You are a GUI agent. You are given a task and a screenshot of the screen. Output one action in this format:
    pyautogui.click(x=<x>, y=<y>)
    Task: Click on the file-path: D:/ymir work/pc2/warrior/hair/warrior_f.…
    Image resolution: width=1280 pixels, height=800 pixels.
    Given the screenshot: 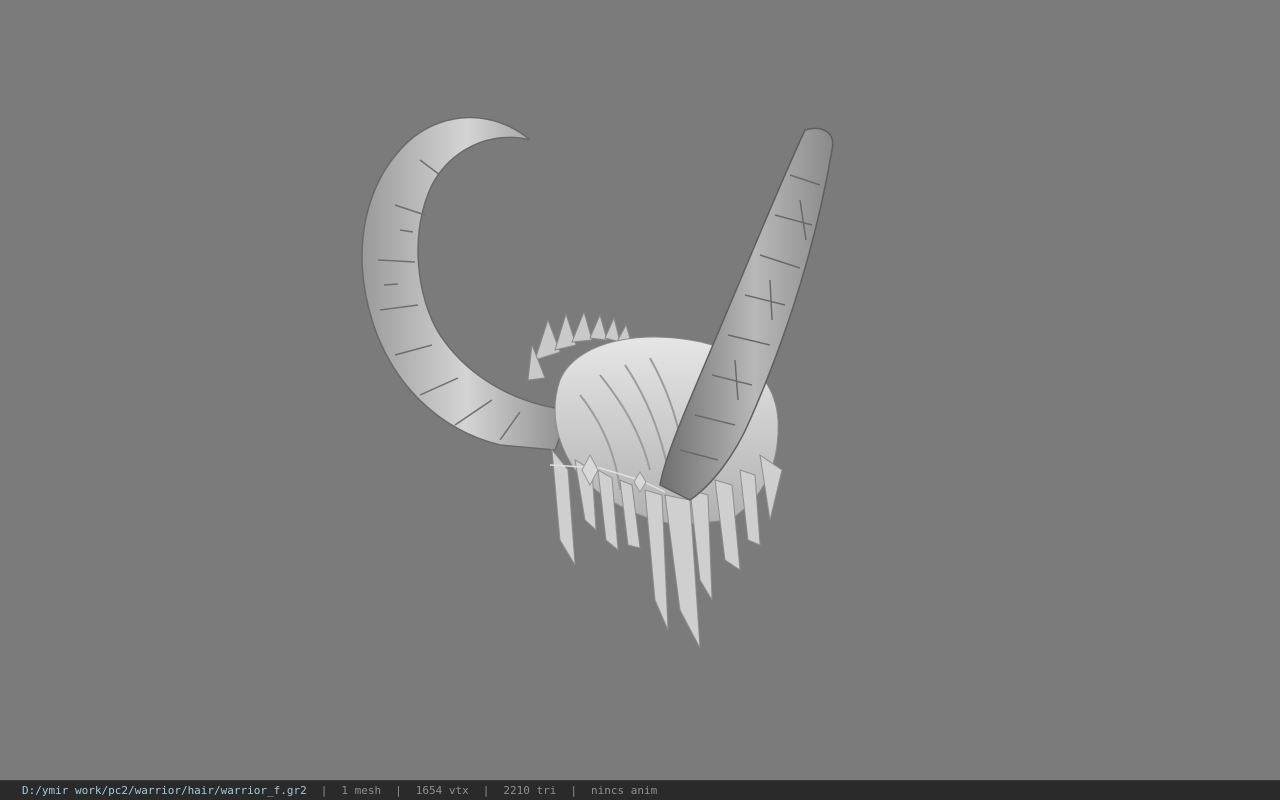 What is the action you would take?
    pyautogui.click(x=164, y=790)
    